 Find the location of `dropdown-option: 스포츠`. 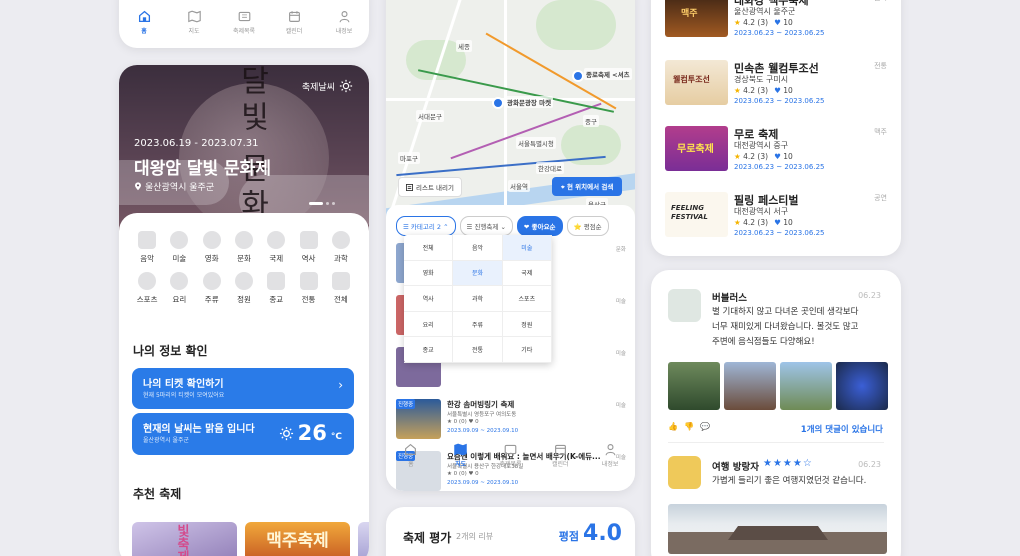

dropdown-option: 스포츠 is located at coordinates (527, 299).